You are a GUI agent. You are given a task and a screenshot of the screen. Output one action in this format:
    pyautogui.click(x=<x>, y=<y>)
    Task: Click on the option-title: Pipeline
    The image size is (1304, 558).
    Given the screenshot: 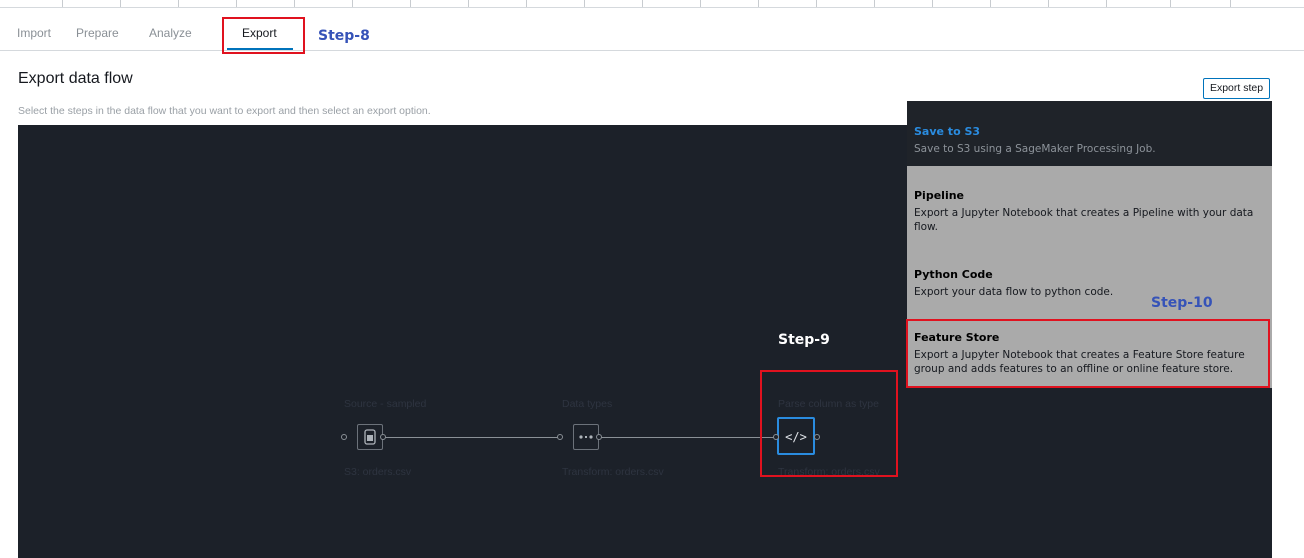 What is the action you would take?
    pyautogui.click(x=939, y=195)
    